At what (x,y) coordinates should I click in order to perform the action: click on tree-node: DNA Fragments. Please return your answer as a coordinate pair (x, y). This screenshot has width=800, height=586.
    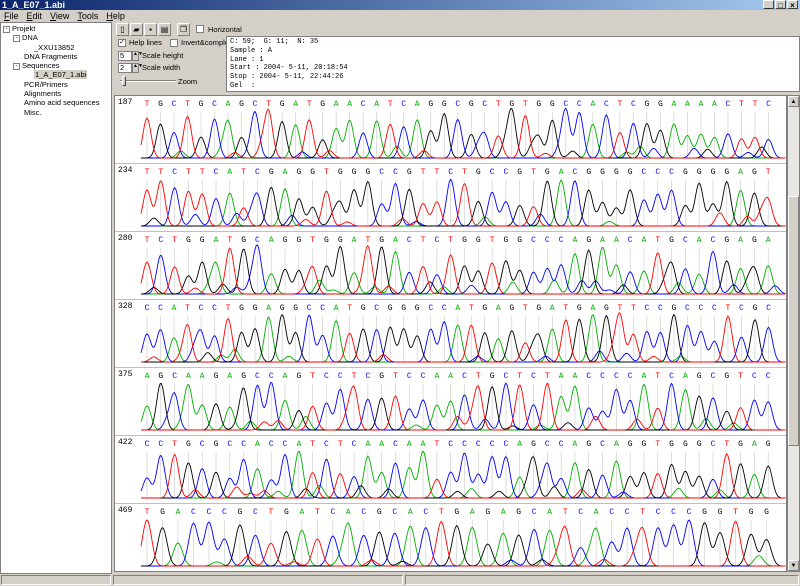
    Looking at the image, I should click on (56, 56).